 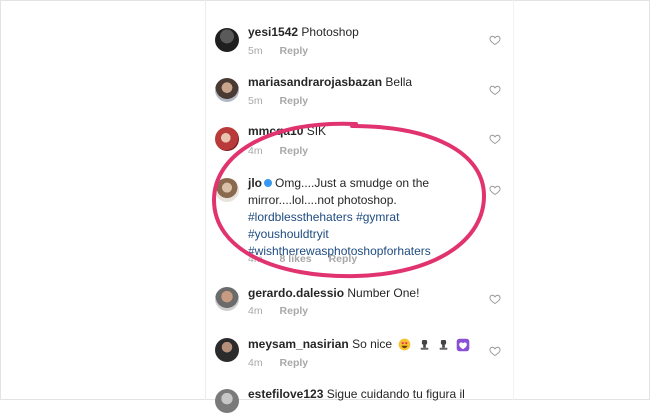 What do you see at coordinates (315, 82) in the screenshot?
I see `comment-username: mariasandrarojasbazan` at bounding box center [315, 82].